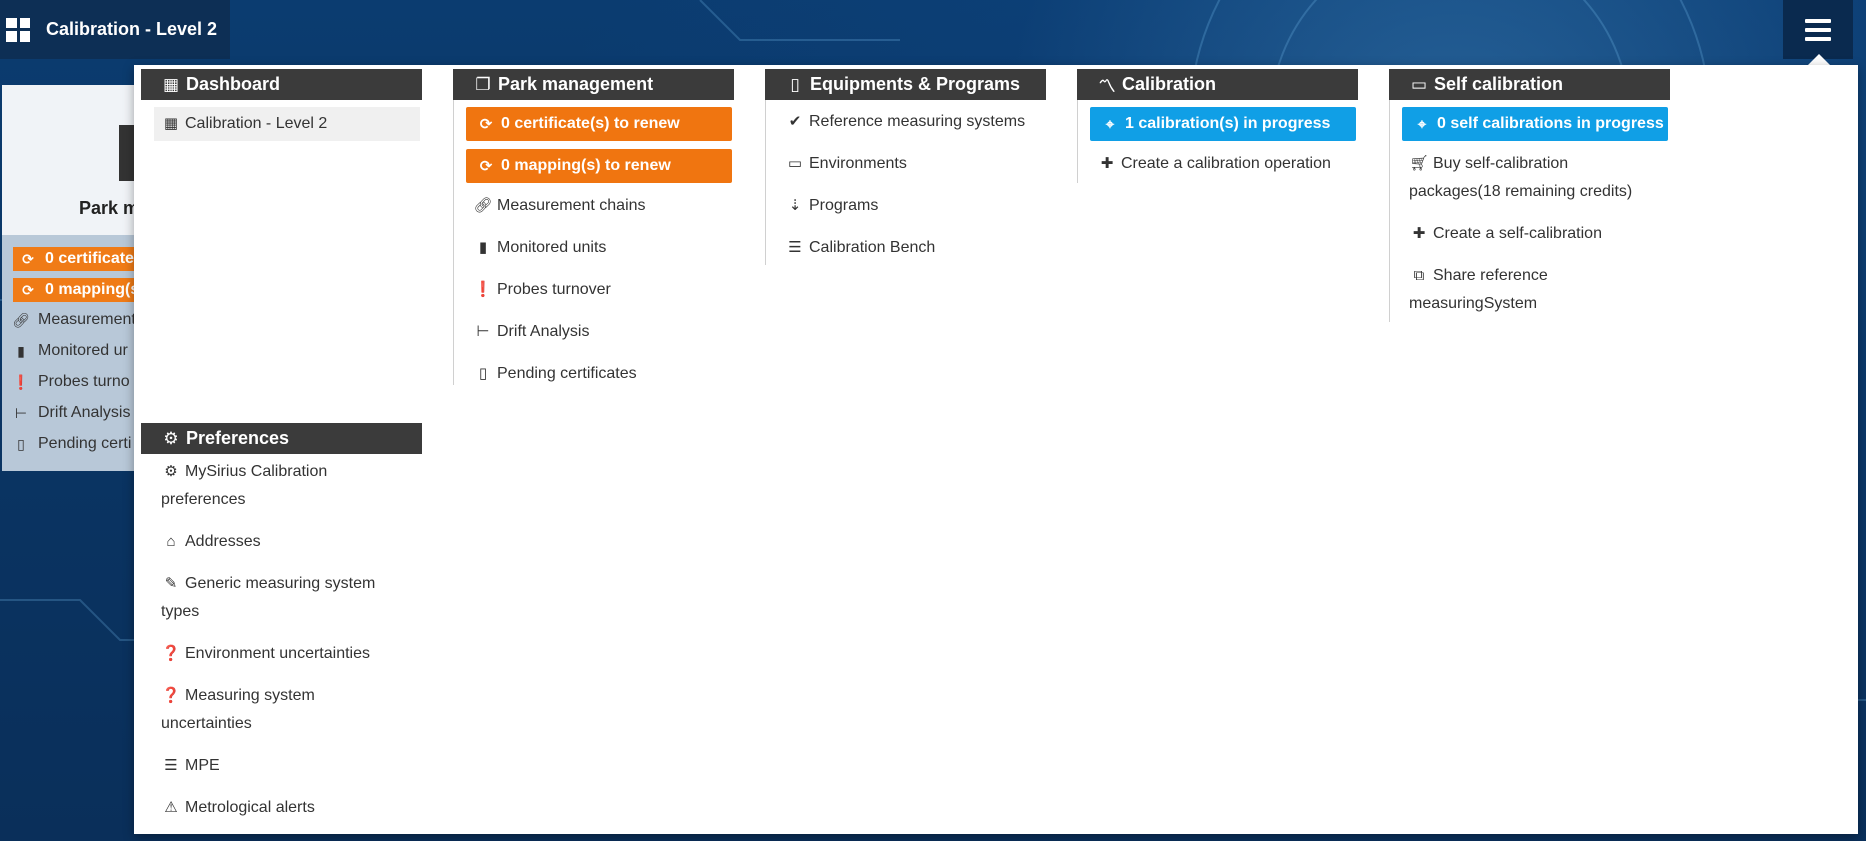  What do you see at coordinates (281, 438) in the screenshot?
I see `section-header-preferences: ⚙ Preferences` at bounding box center [281, 438].